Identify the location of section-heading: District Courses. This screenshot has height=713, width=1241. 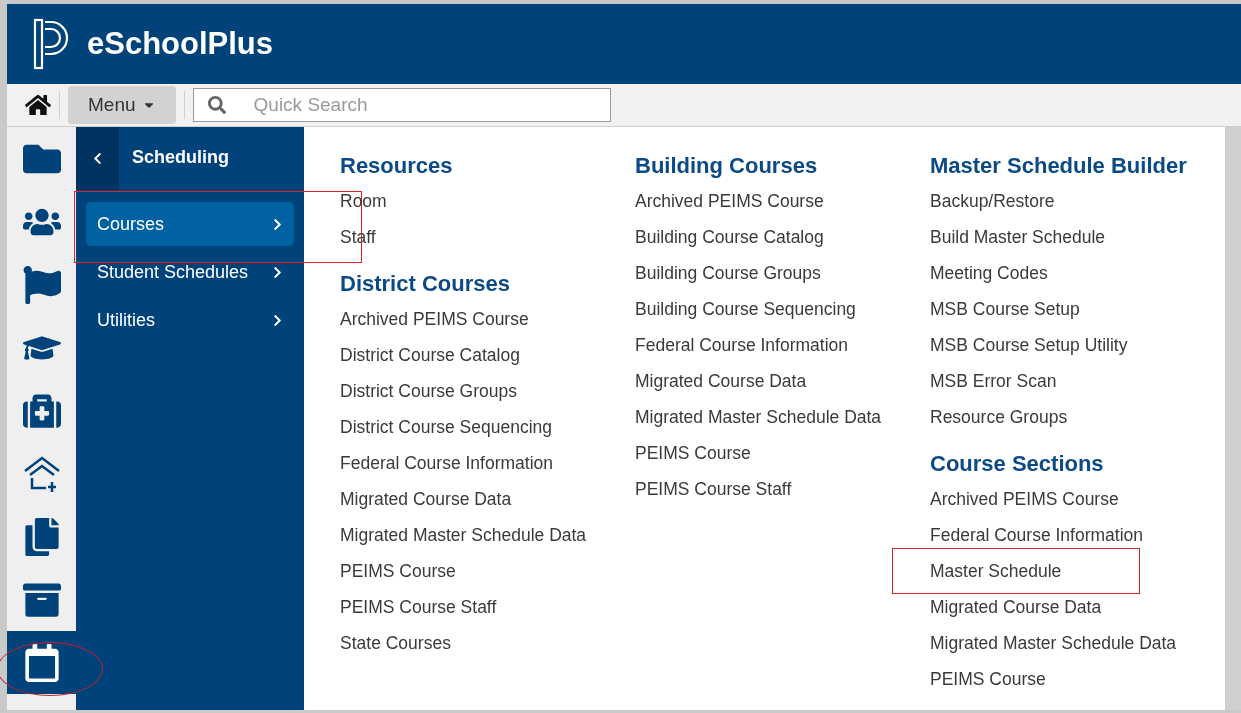
(425, 284).